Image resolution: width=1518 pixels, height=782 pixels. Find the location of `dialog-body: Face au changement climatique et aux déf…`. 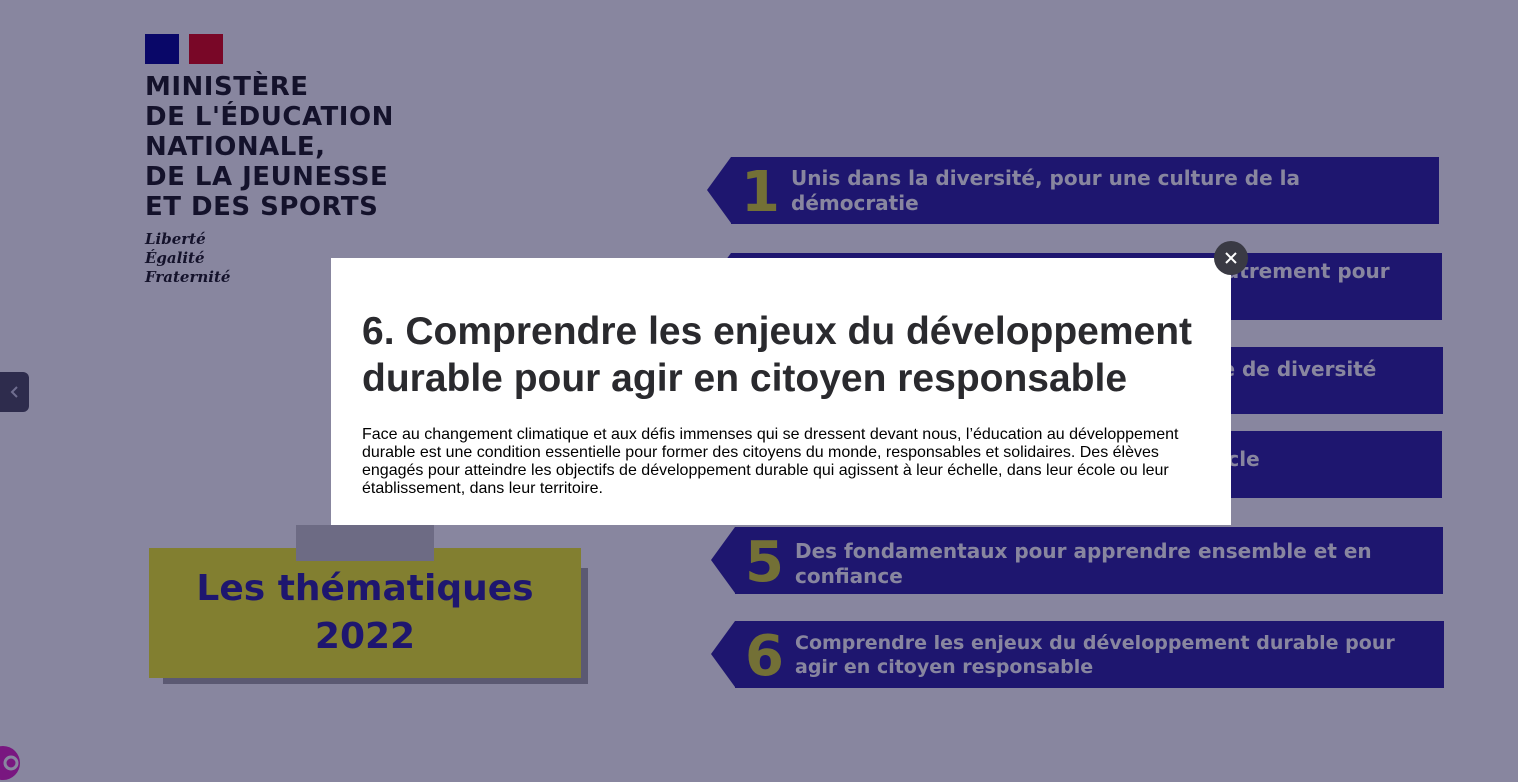

dialog-body: Face au changement climatique et aux déf… is located at coordinates (770, 461).